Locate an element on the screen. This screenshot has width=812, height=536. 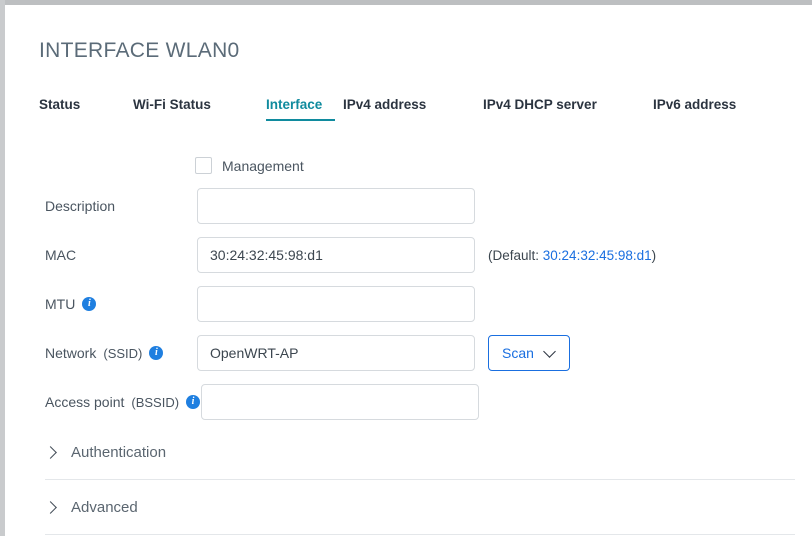
tab-label: Wi-Fi Status is located at coordinates (172, 104).